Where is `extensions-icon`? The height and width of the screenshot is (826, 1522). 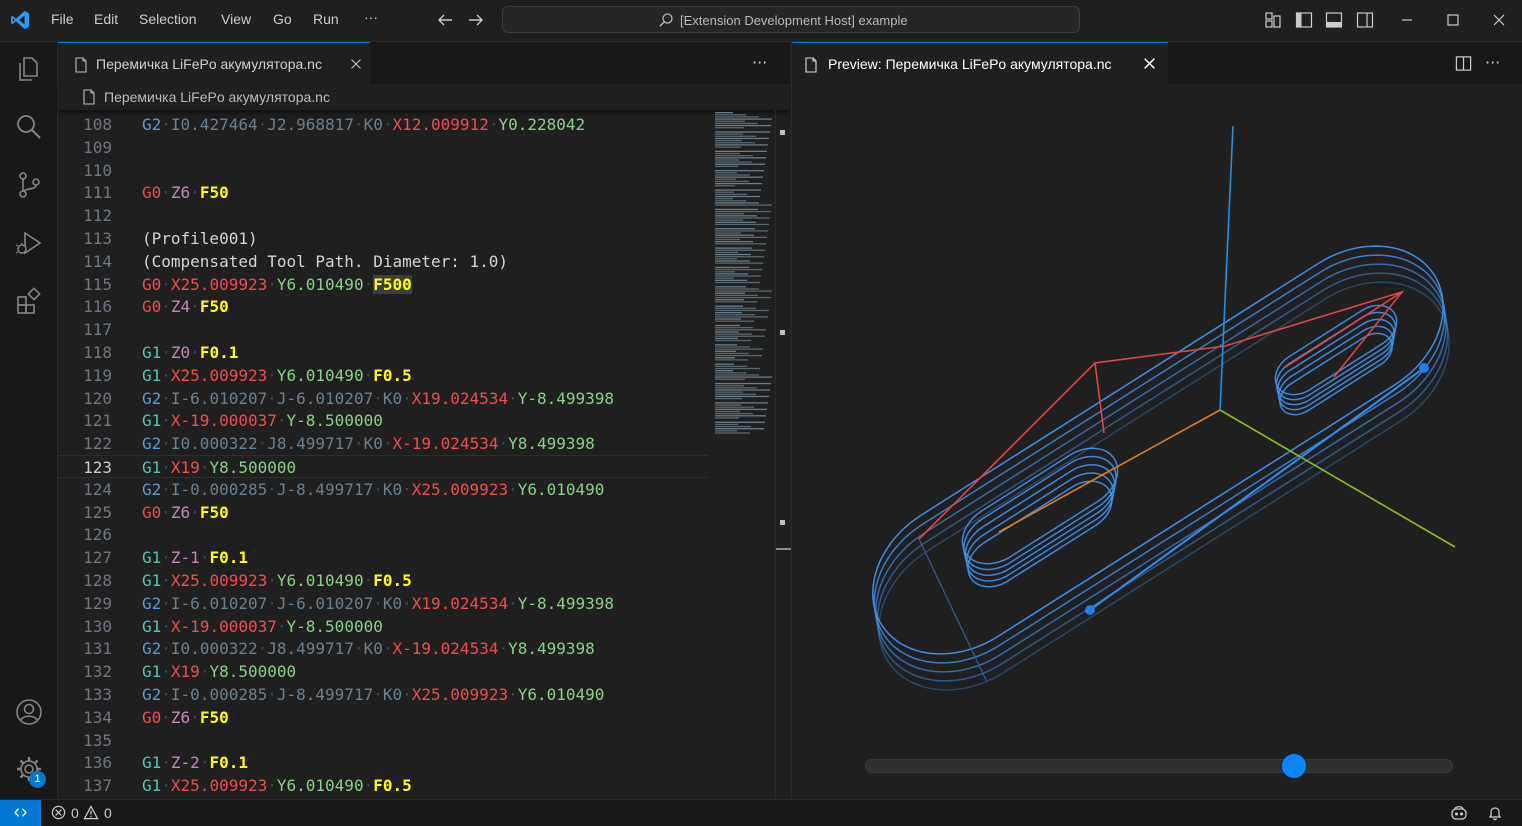 extensions-icon is located at coordinates (29, 301).